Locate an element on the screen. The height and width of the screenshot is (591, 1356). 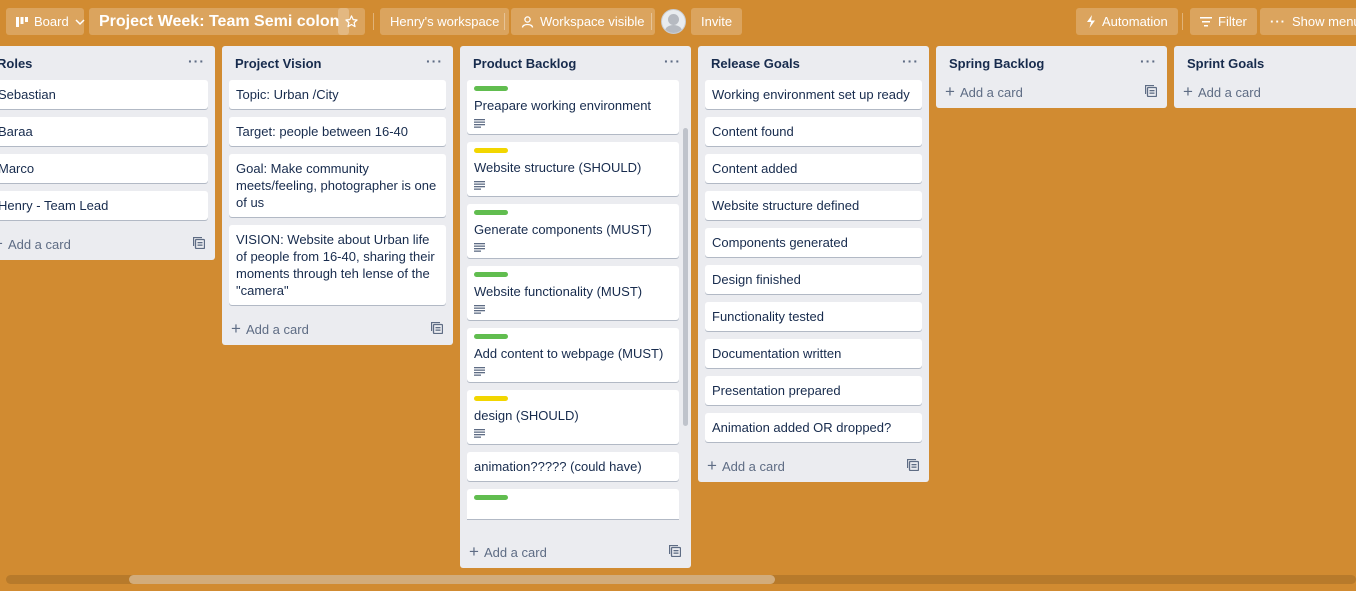
card-title: Components generated is located at coordinates (780, 242).